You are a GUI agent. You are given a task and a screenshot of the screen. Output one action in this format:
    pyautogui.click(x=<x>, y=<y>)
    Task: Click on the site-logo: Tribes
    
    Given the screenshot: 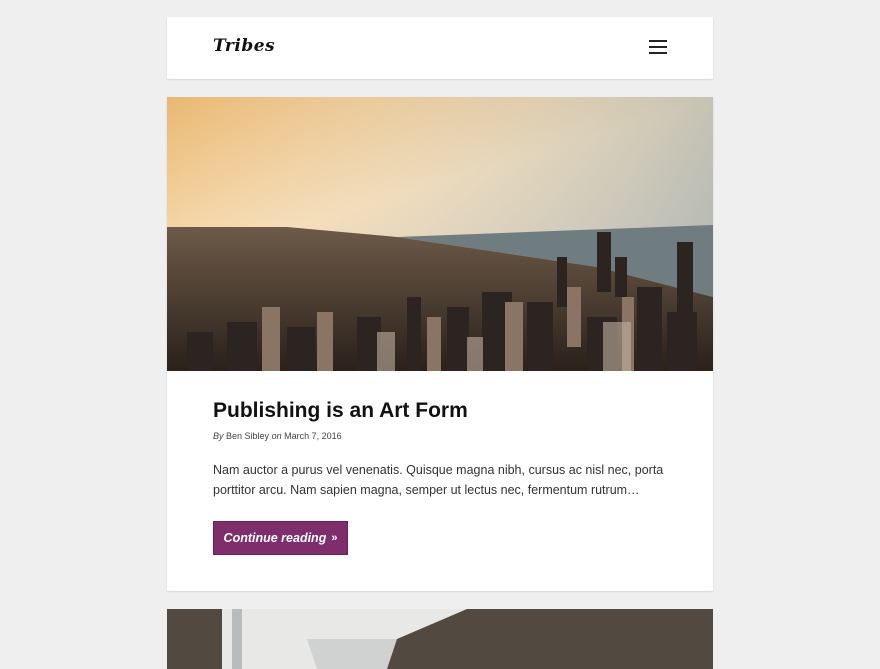 What is the action you would take?
    pyautogui.click(x=244, y=46)
    